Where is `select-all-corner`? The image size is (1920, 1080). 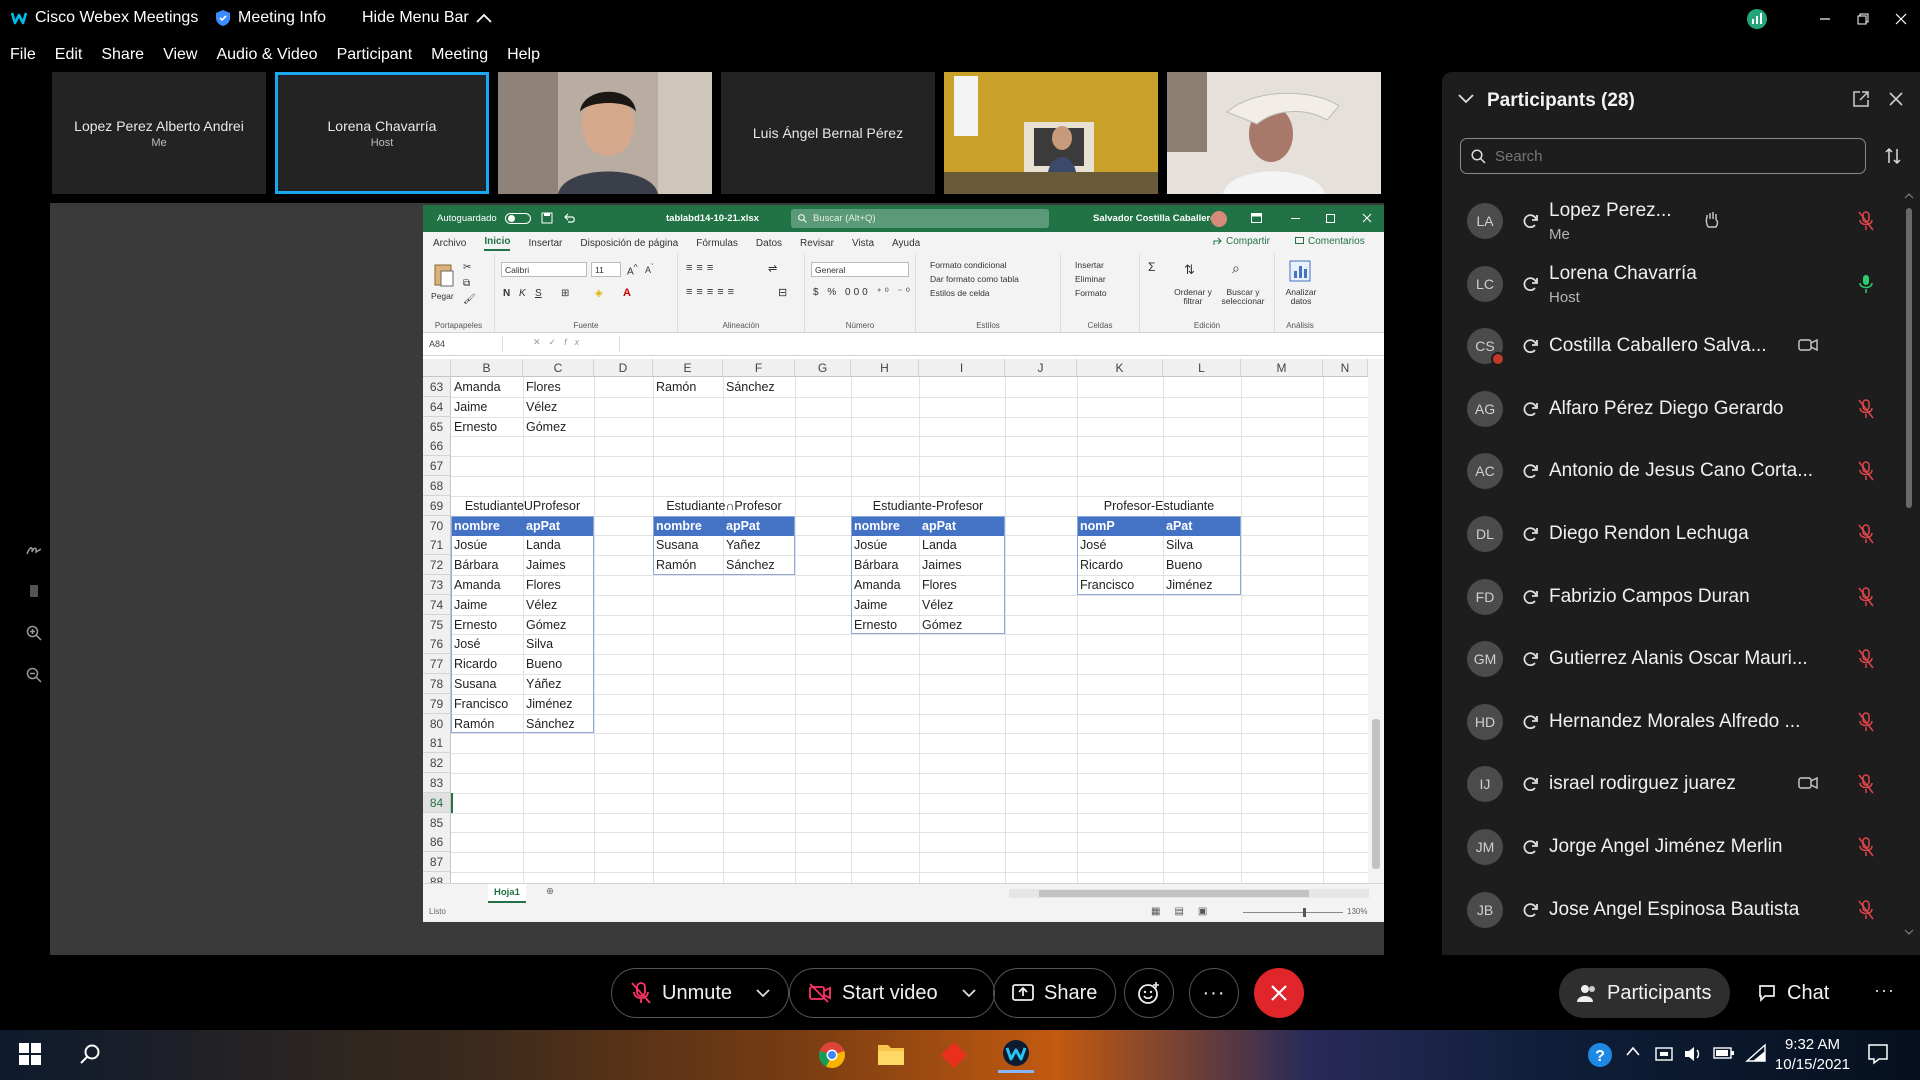
select-all-corner is located at coordinates (437, 368).